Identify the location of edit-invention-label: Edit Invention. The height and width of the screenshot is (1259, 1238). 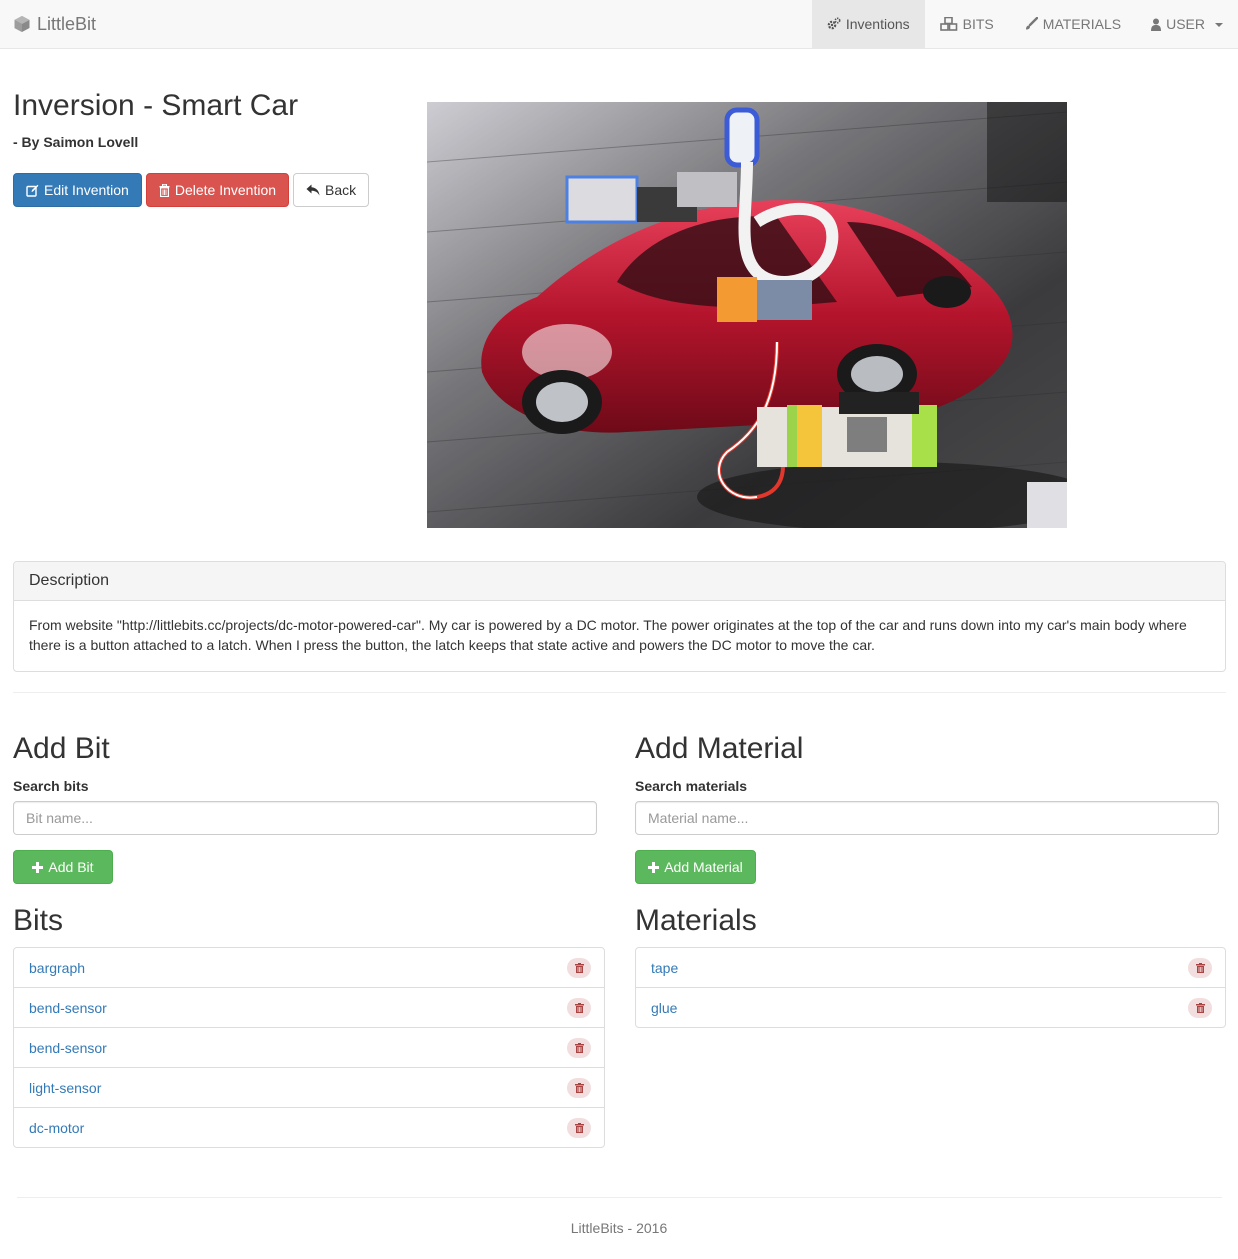
(86, 190).